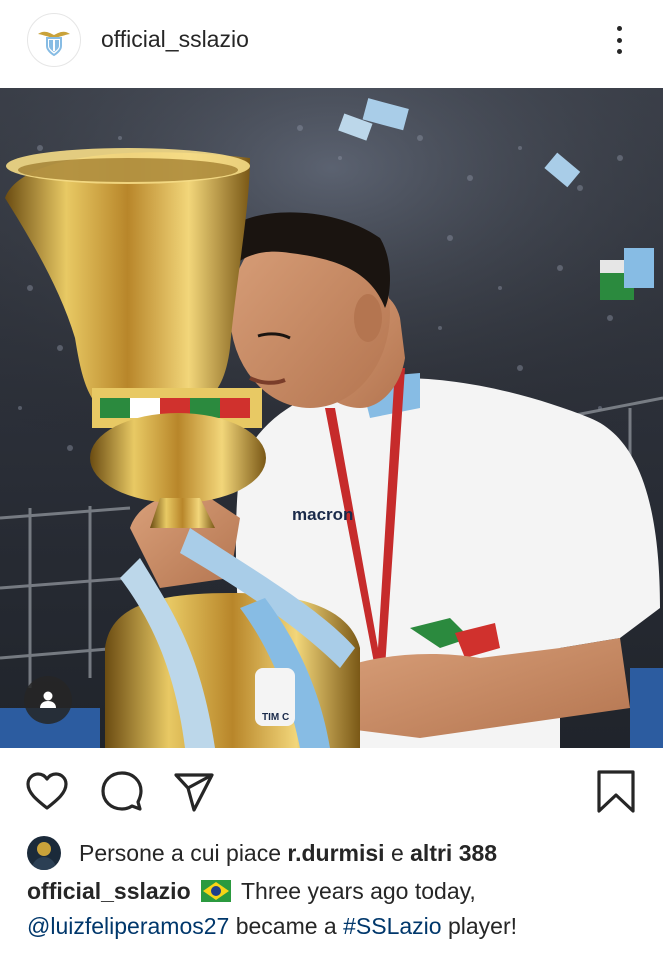  I want to click on liker-username: r.durmisi, so click(335, 853).